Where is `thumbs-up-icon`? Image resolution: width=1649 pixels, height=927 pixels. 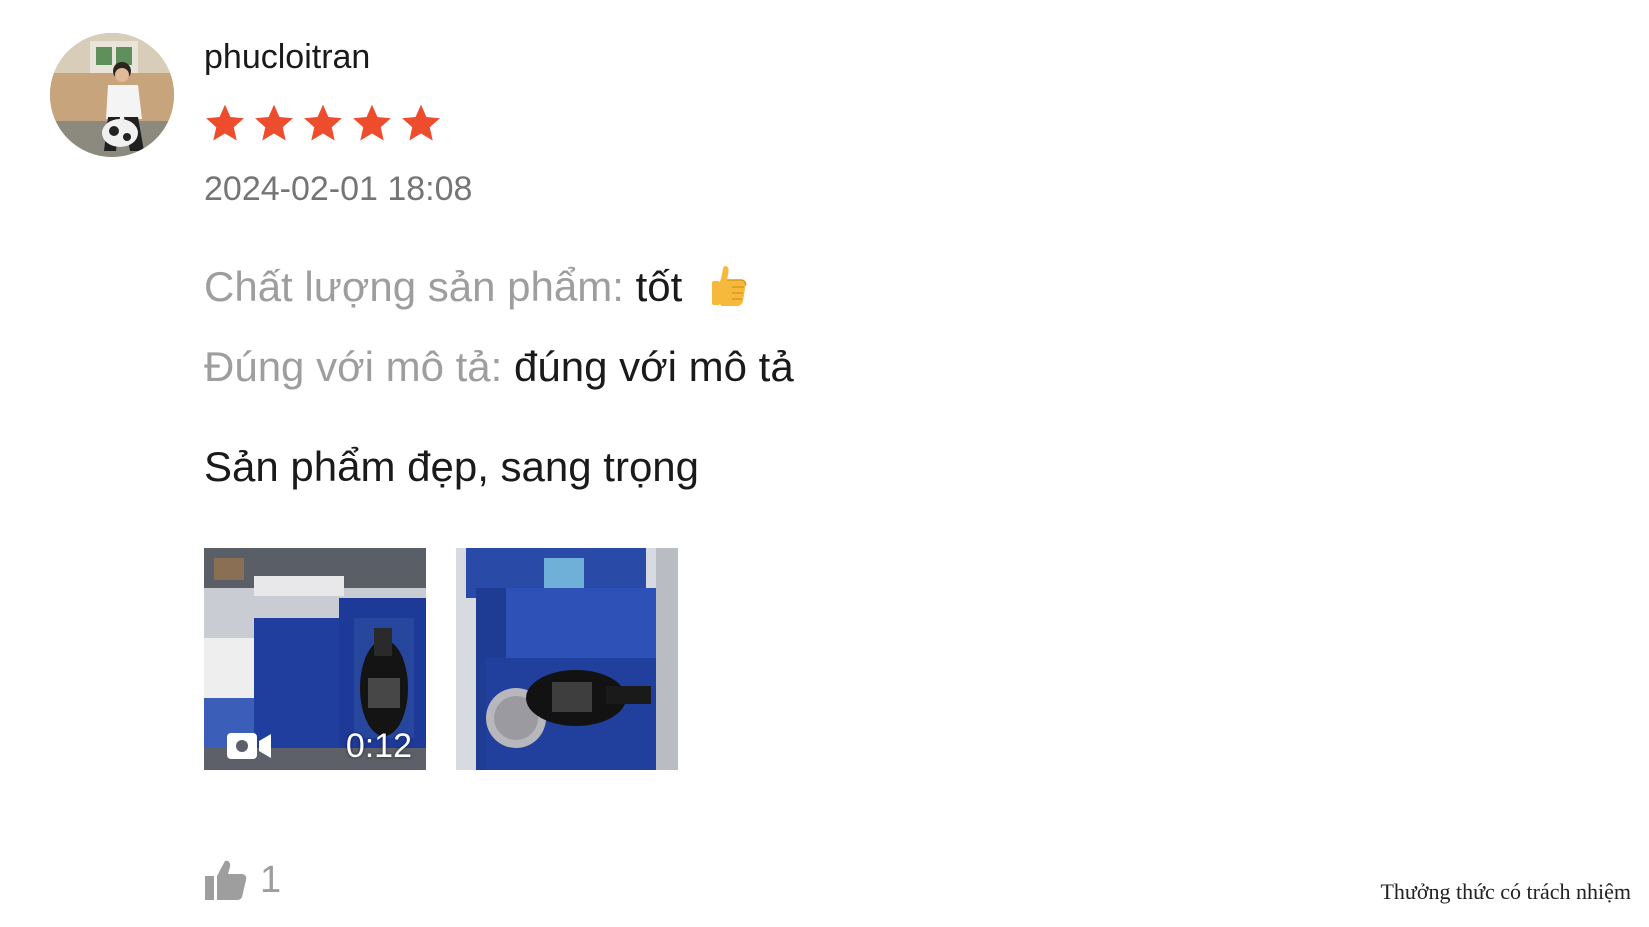
thumbs-up-icon is located at coordinates (226, 880).